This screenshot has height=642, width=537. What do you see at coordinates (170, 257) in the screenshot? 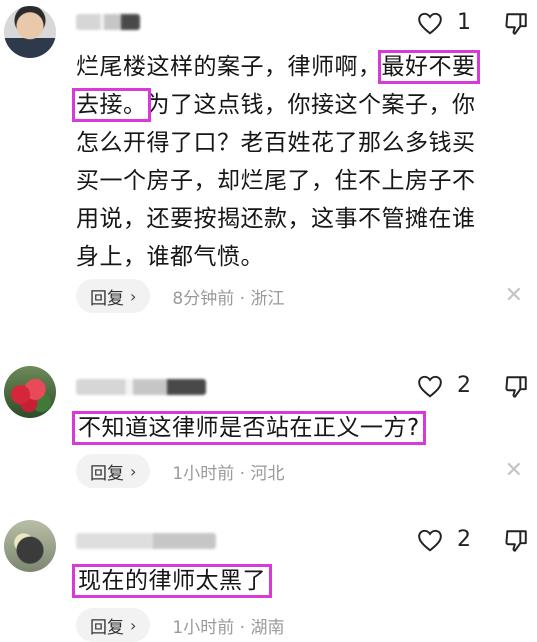
I see `comment-line: 身上，谁都气愤。` at bounding box center [170, 257].